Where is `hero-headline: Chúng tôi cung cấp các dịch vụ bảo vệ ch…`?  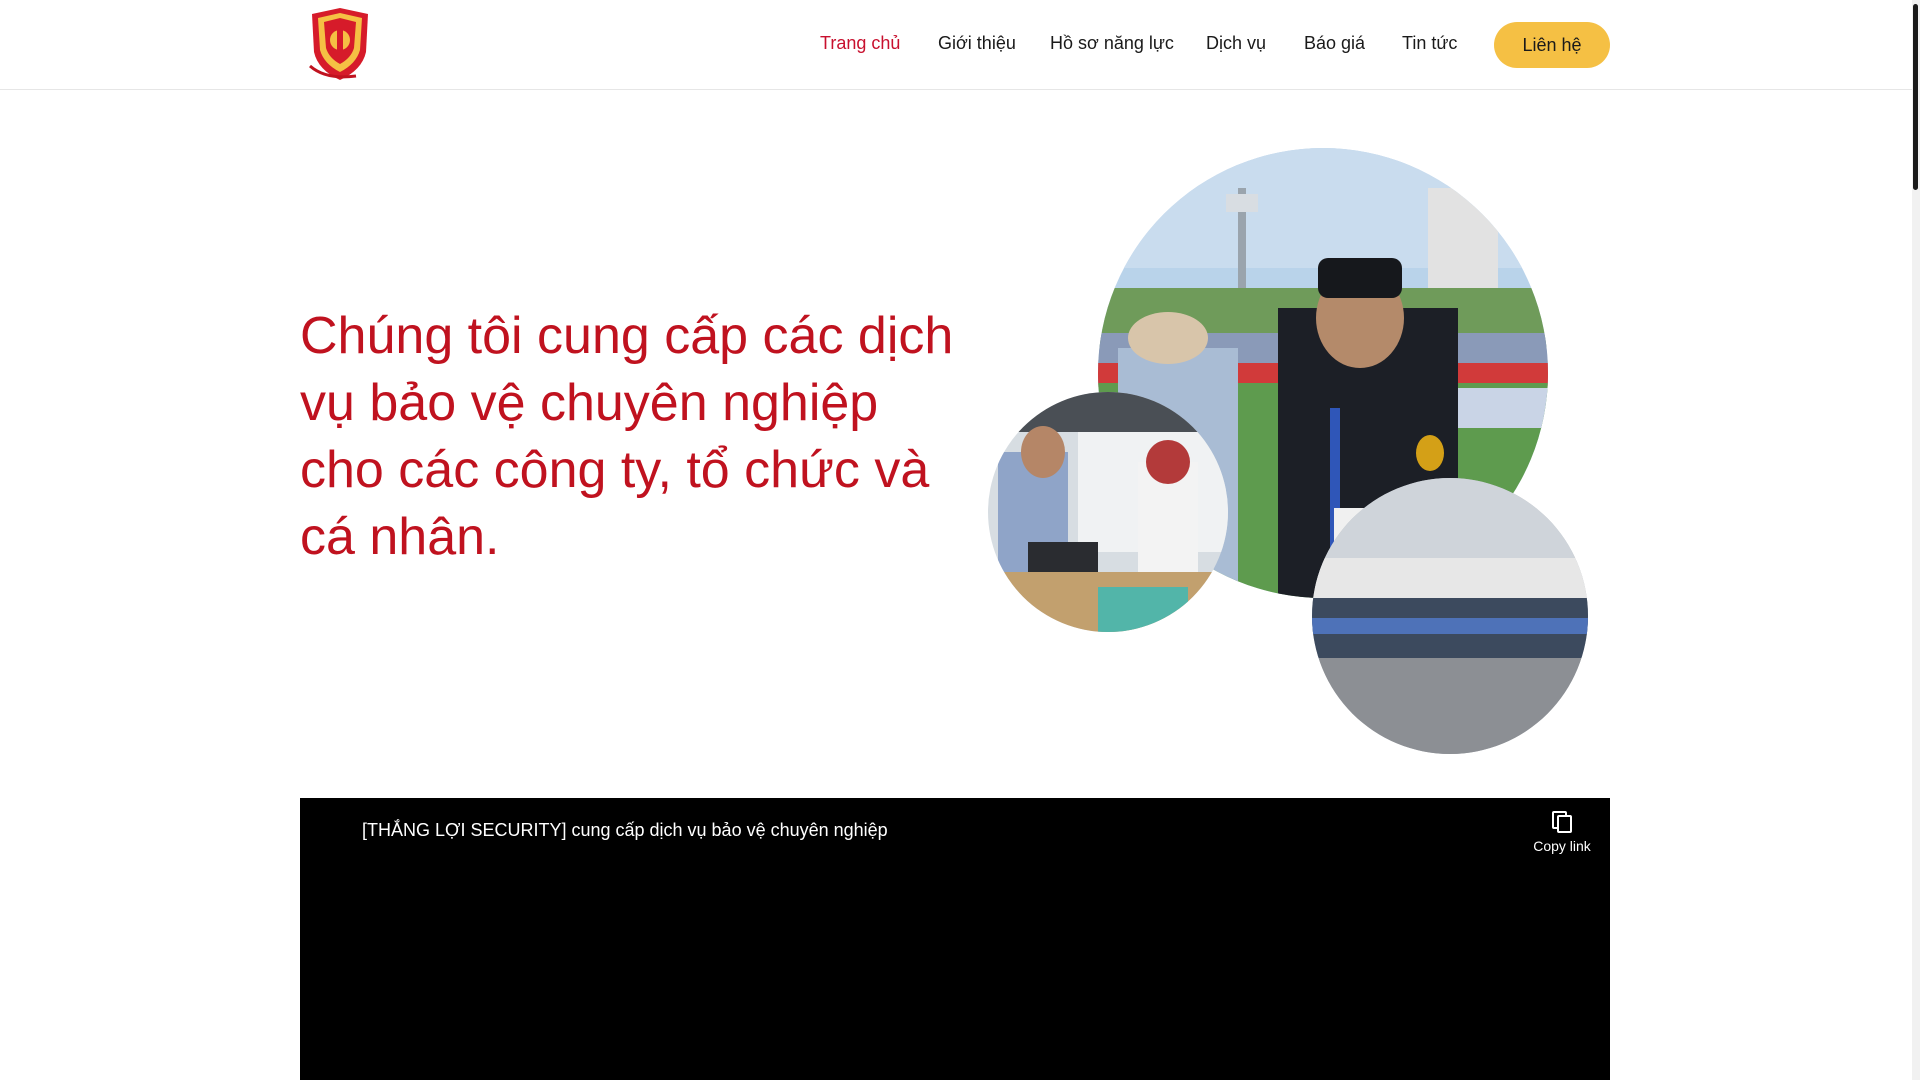 hero-headline: Chúng tôi cung cấp các dịch vụ bảo vệ ch… is located at coordinates (627, 436).